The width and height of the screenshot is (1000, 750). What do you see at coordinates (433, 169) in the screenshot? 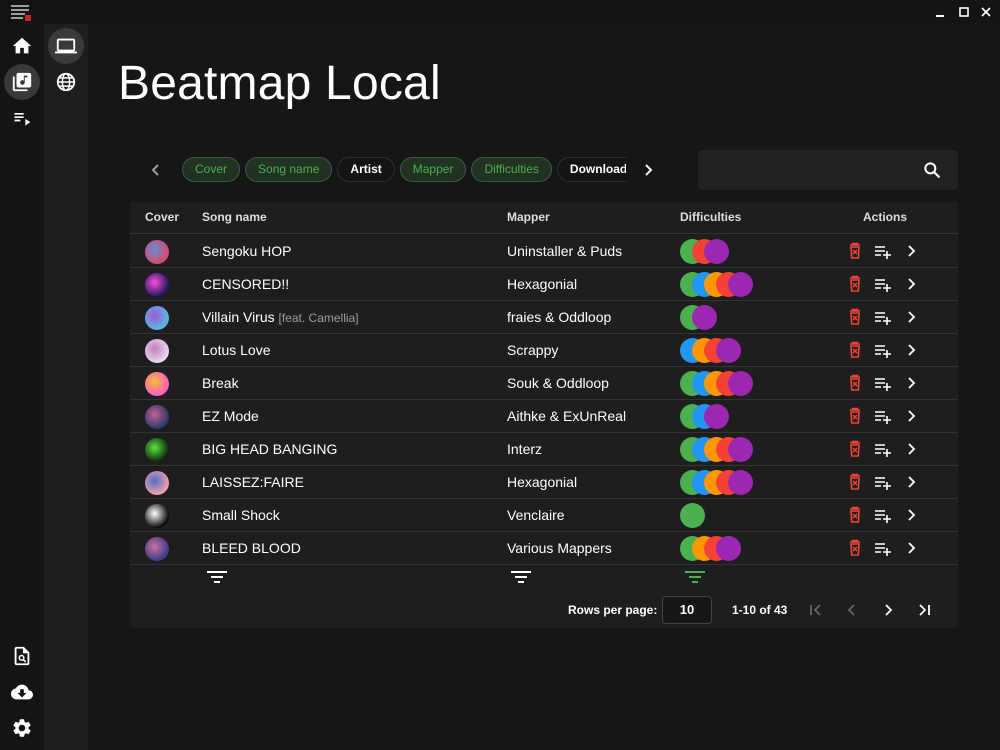
I see `column-chip: Mapper` at bounding box center [433, 169].